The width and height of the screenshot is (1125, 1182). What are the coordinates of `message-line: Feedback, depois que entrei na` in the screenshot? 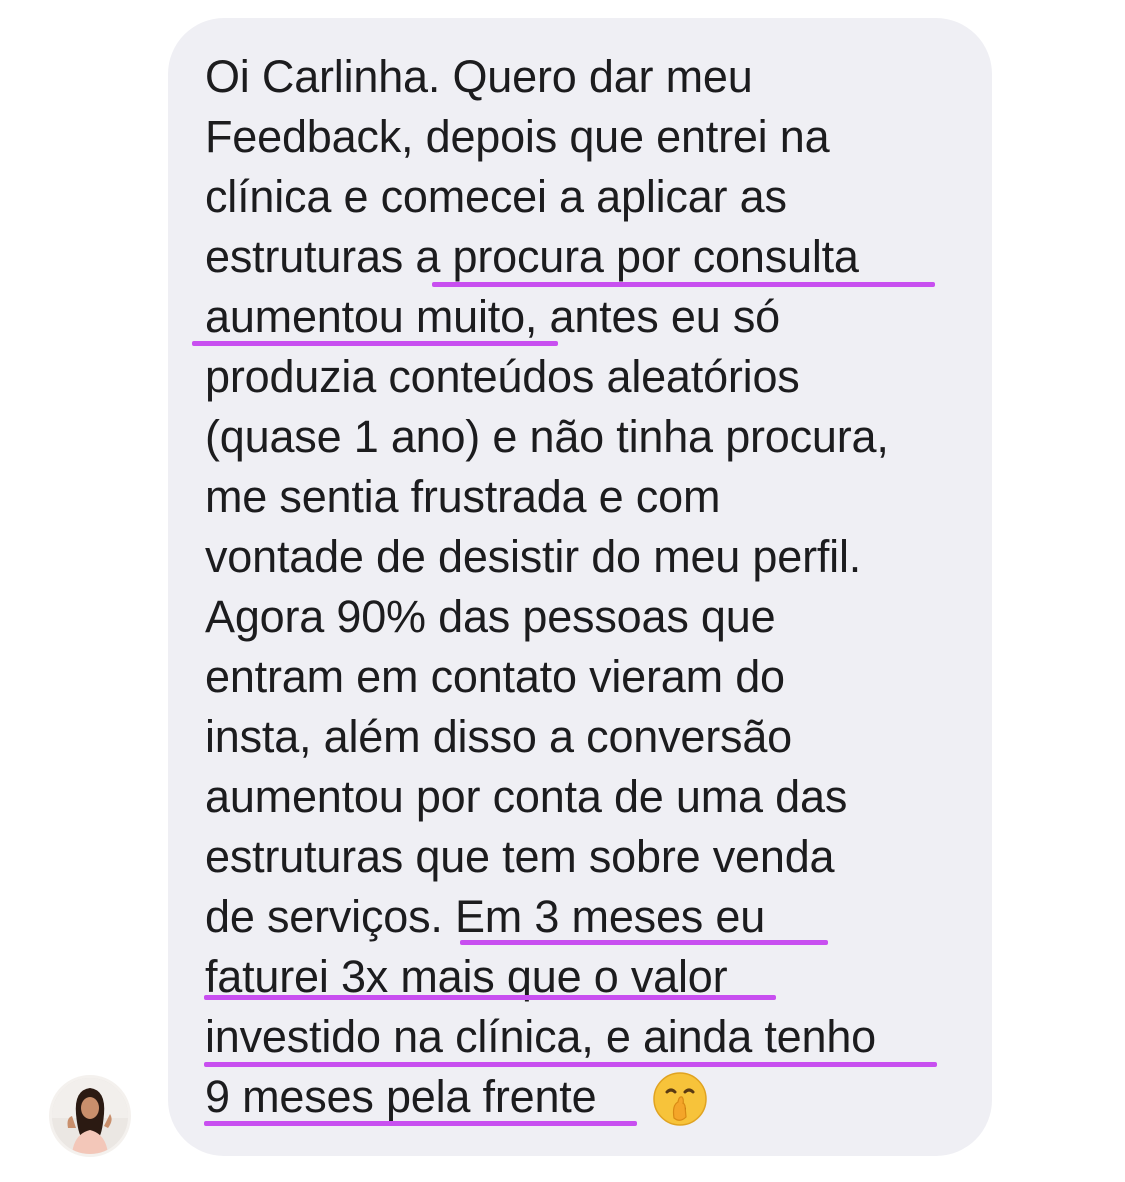 It's located at (517, 136).